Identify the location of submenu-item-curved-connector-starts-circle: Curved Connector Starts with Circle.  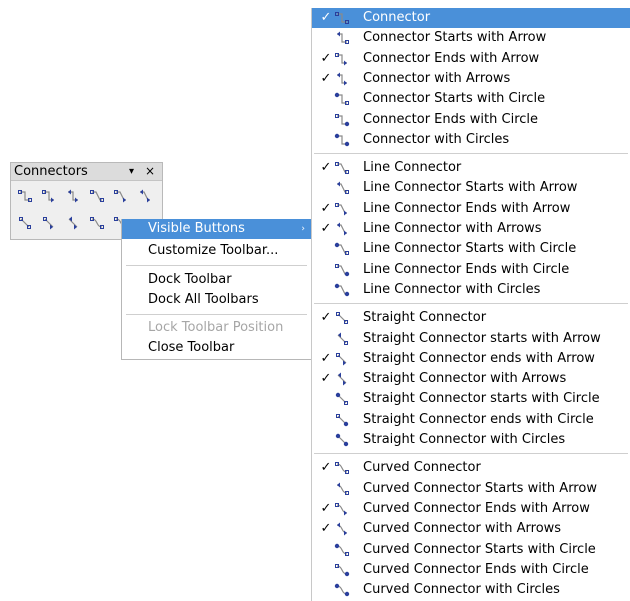
(471, 550).